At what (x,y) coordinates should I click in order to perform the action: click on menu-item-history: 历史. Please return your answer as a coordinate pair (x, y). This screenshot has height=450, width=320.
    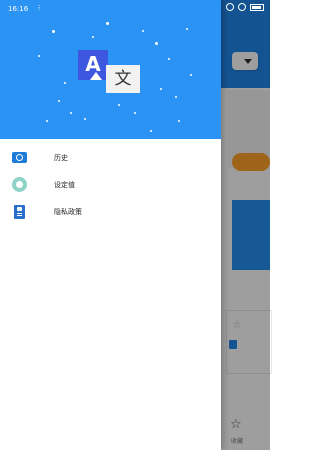
    Looking at the image, I should click on (110, 157).